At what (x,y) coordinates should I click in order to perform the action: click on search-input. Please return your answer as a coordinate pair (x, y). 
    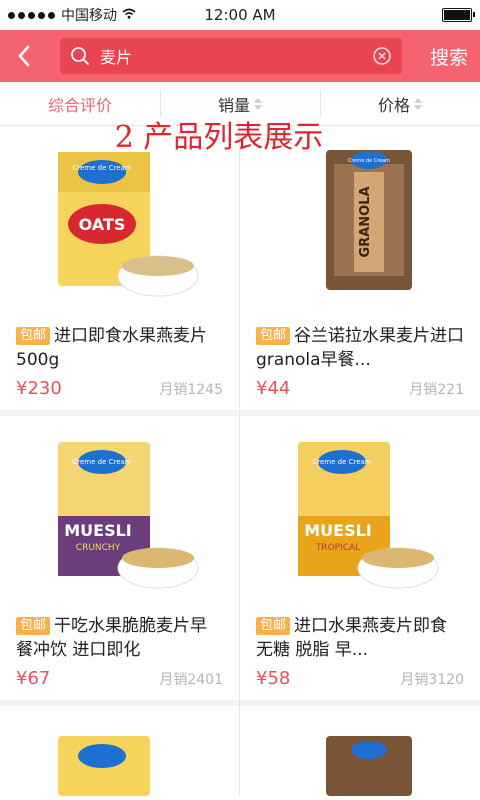
    Looking at the image, I should click on (236, 56).